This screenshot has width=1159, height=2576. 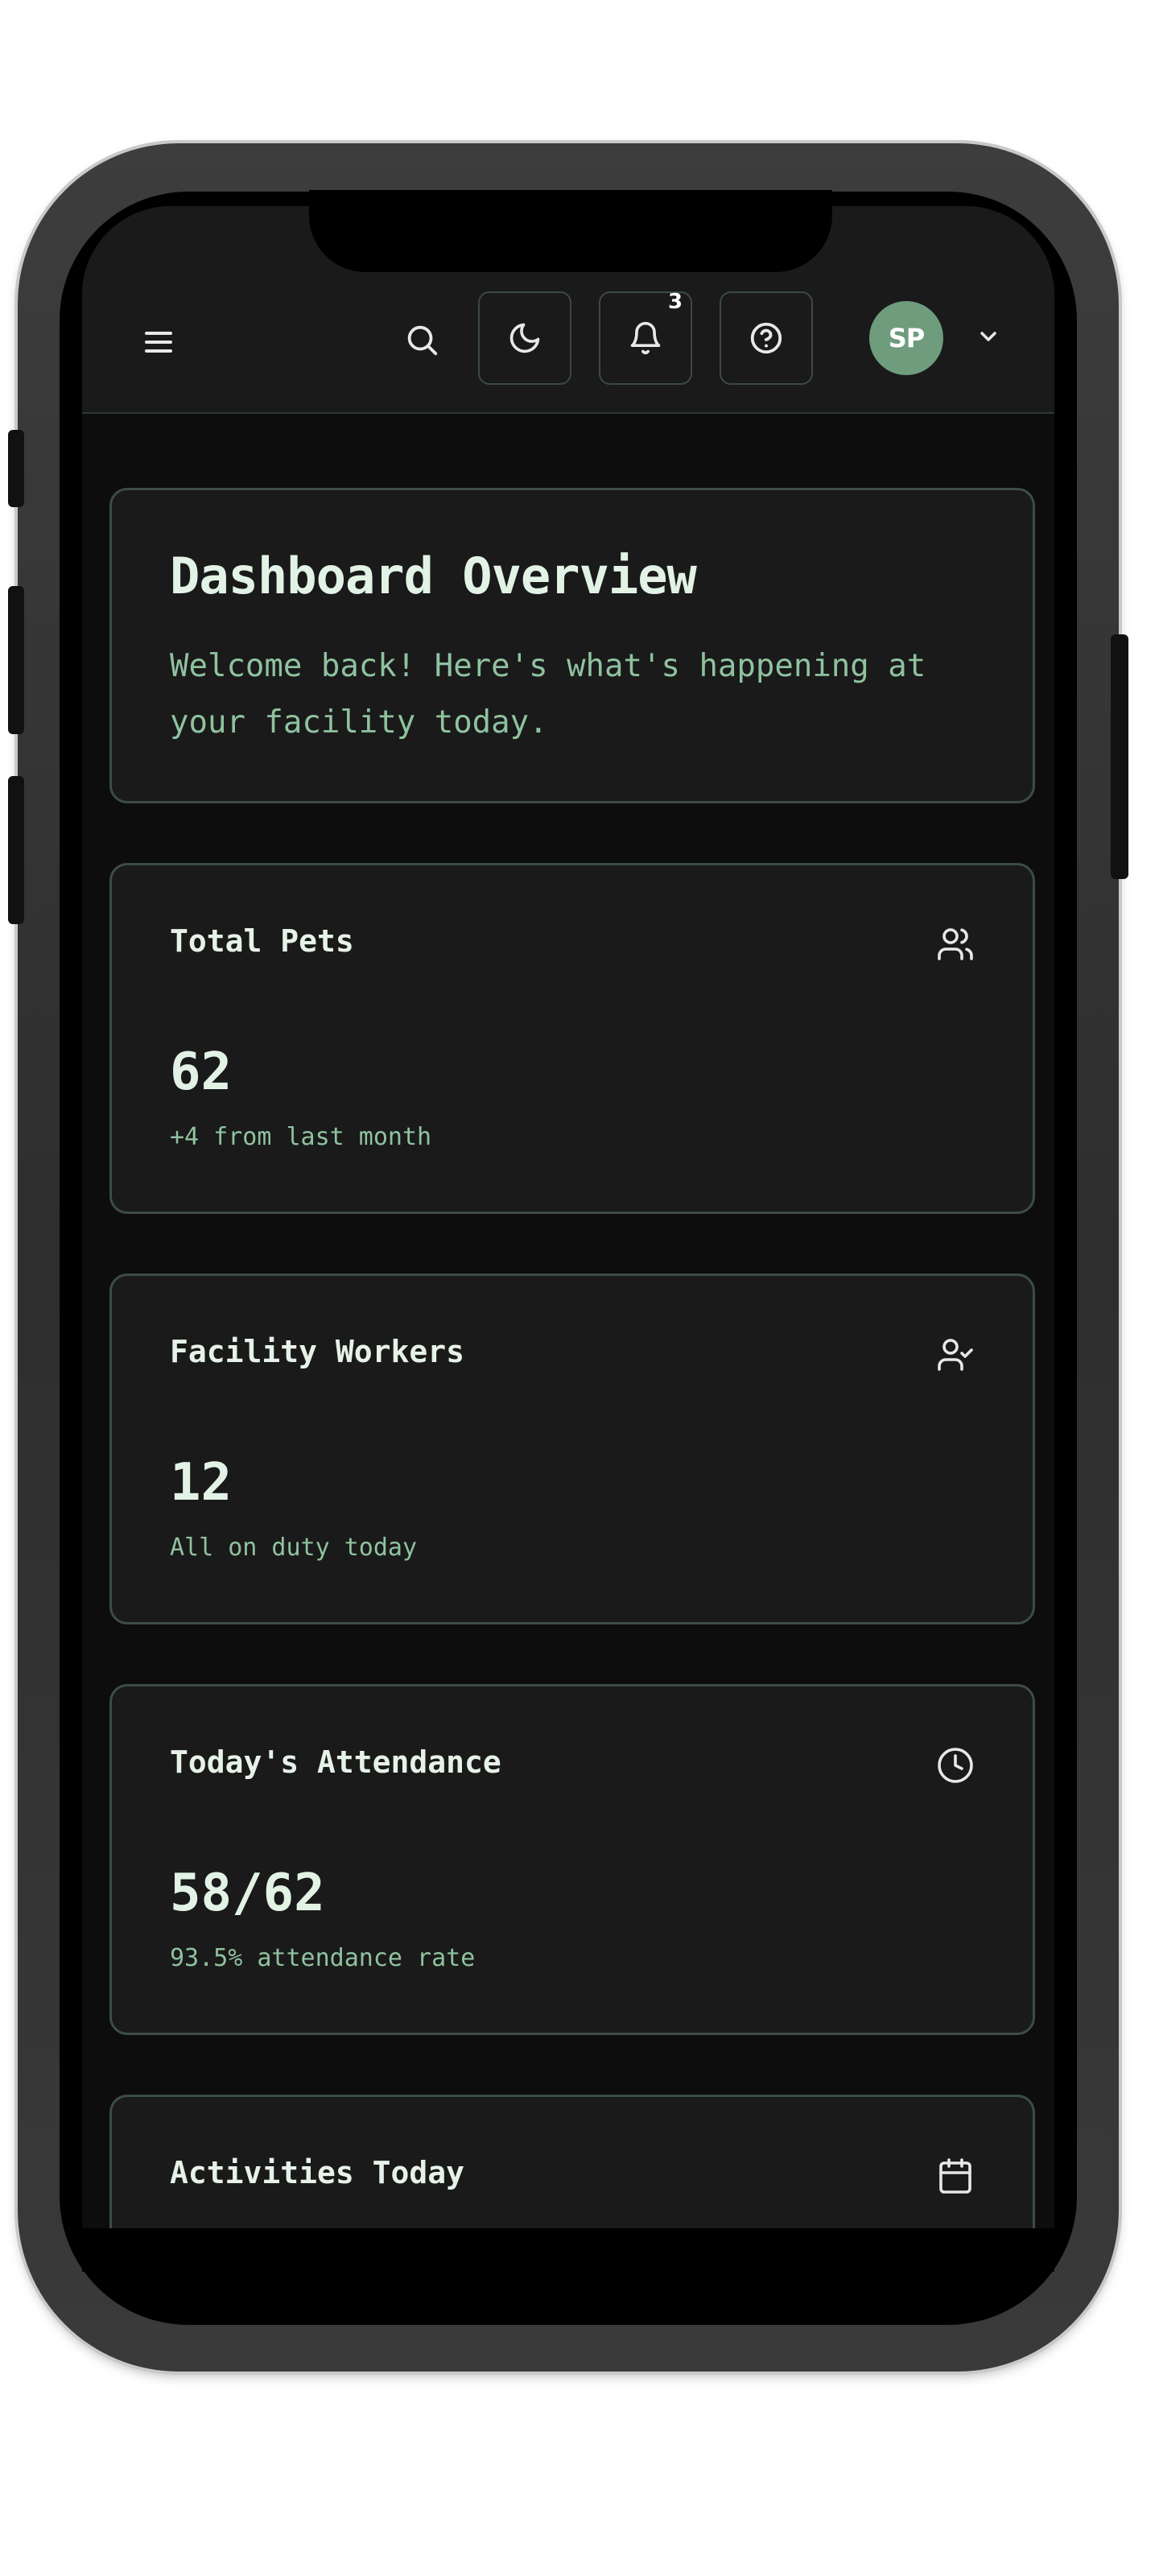 I want to click on stat-card-note: 93.5% attendance rate, so click(x=323, y=1958).